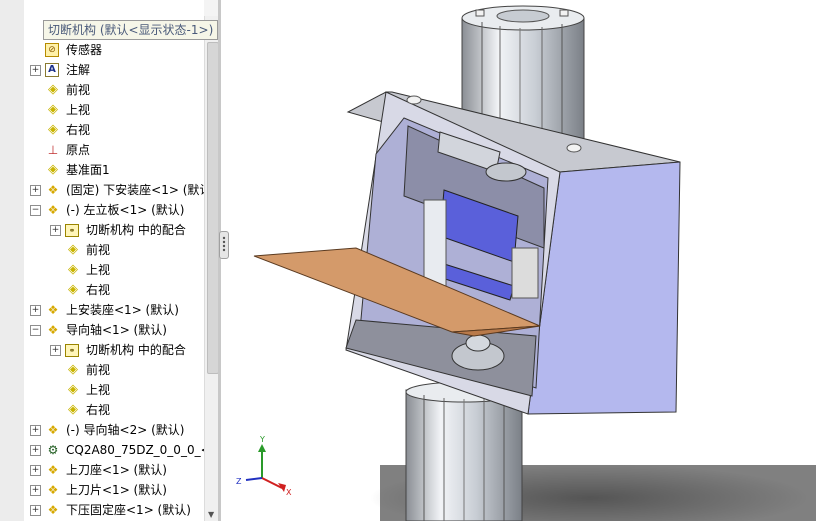  I want to click on tree-item-label: 上安装座<1> (默认), so click(122, 310).